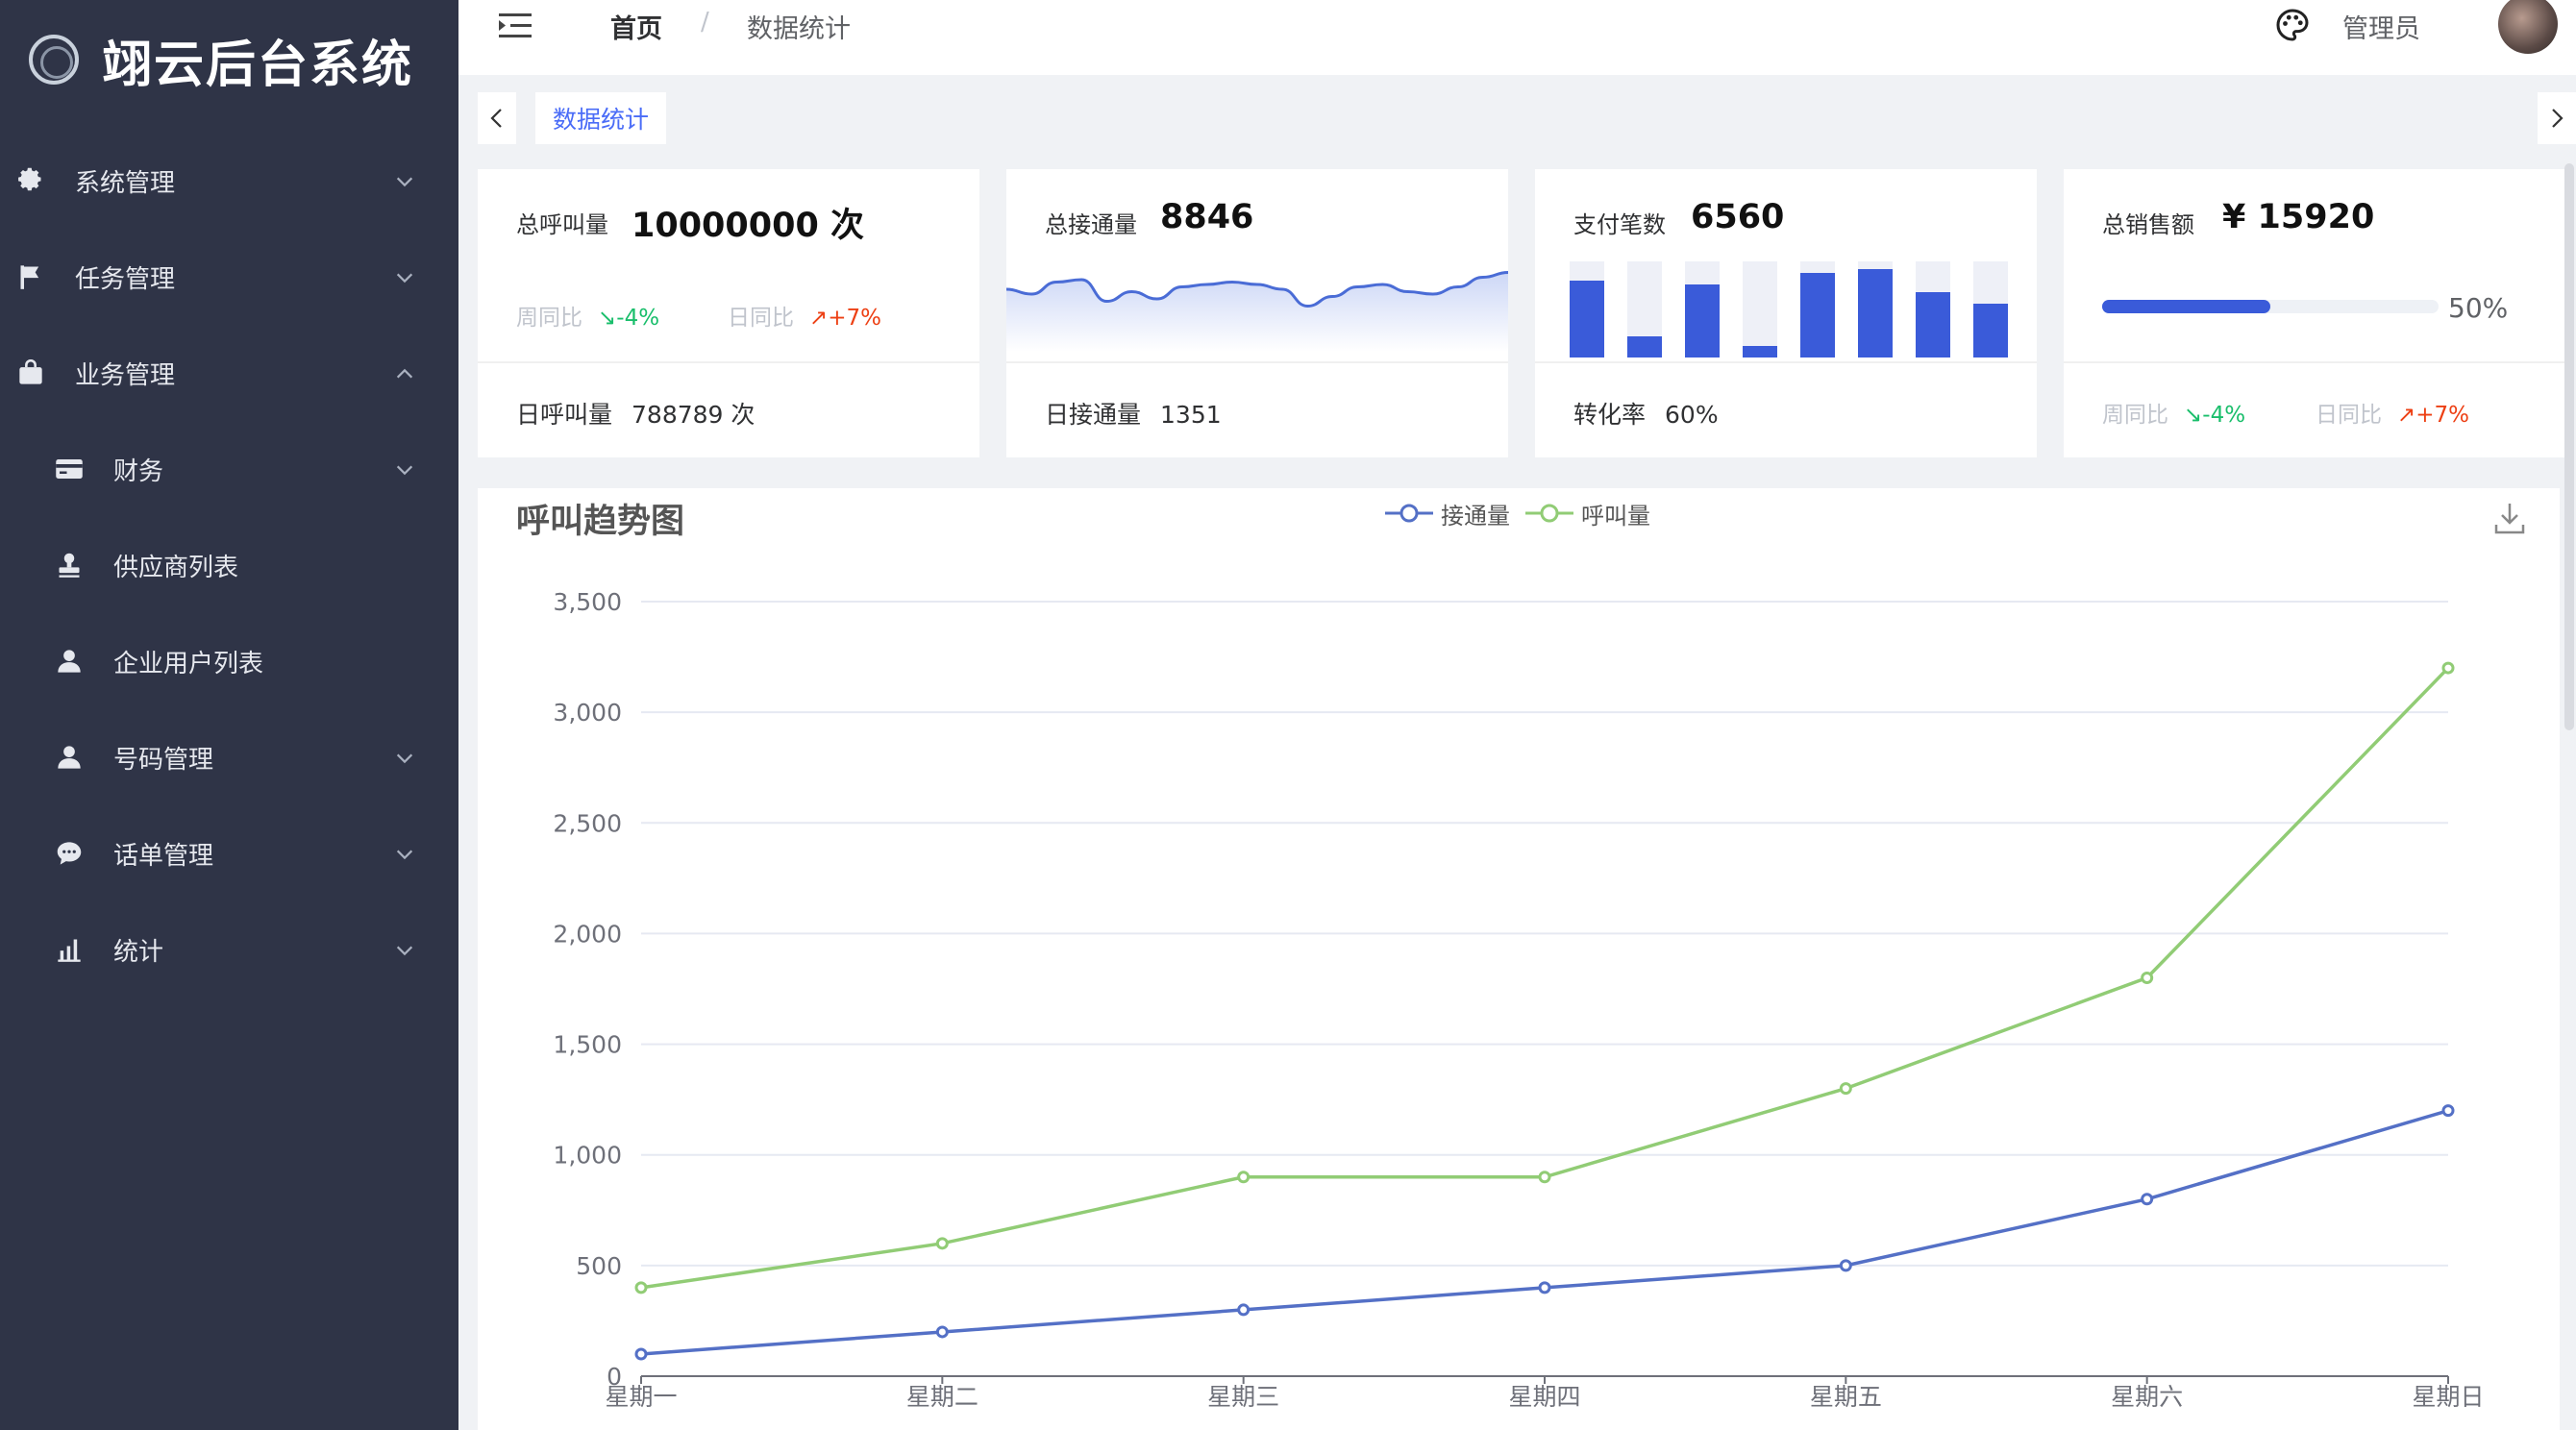 Image resolution: width=2576 pixels, height=1430 pixels. I want to click on mini-bar-chart, so click(1789, 309).